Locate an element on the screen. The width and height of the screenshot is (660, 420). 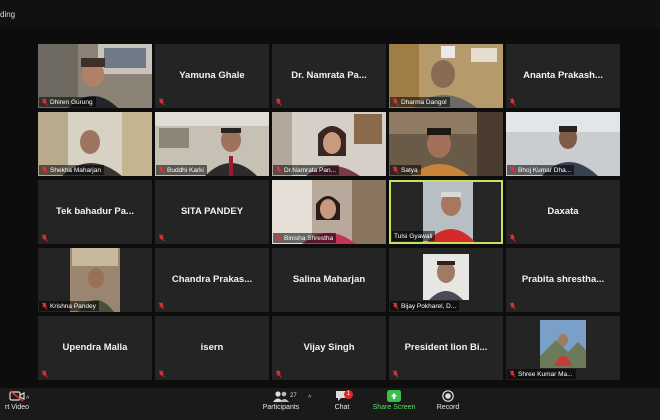
participant-tile: Daxata is located at coordinates (563, 212).